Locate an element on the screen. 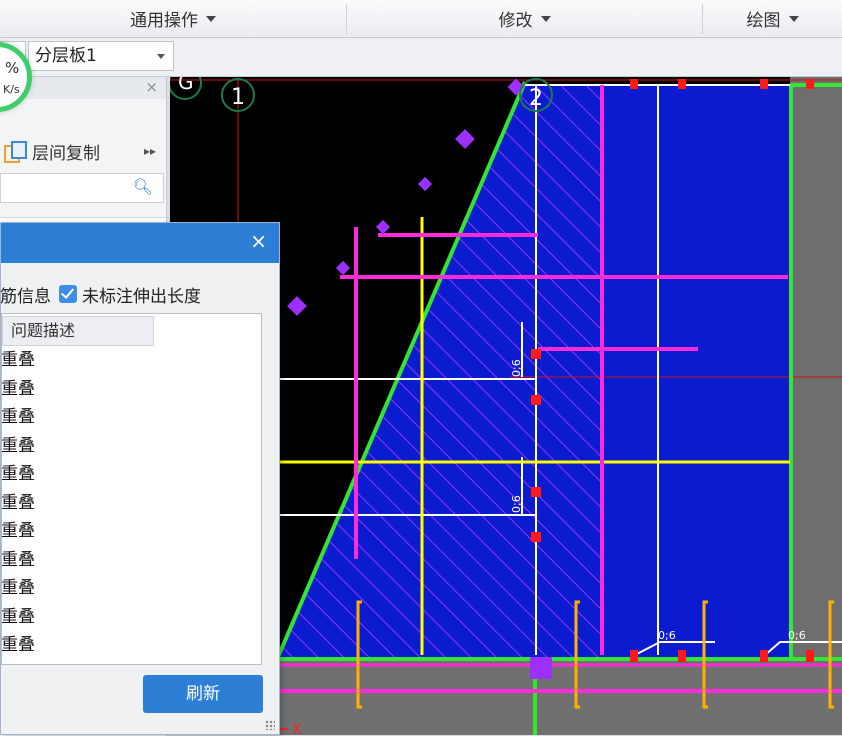  floor-select: 分层板1 is located at coordinates (101, 56).